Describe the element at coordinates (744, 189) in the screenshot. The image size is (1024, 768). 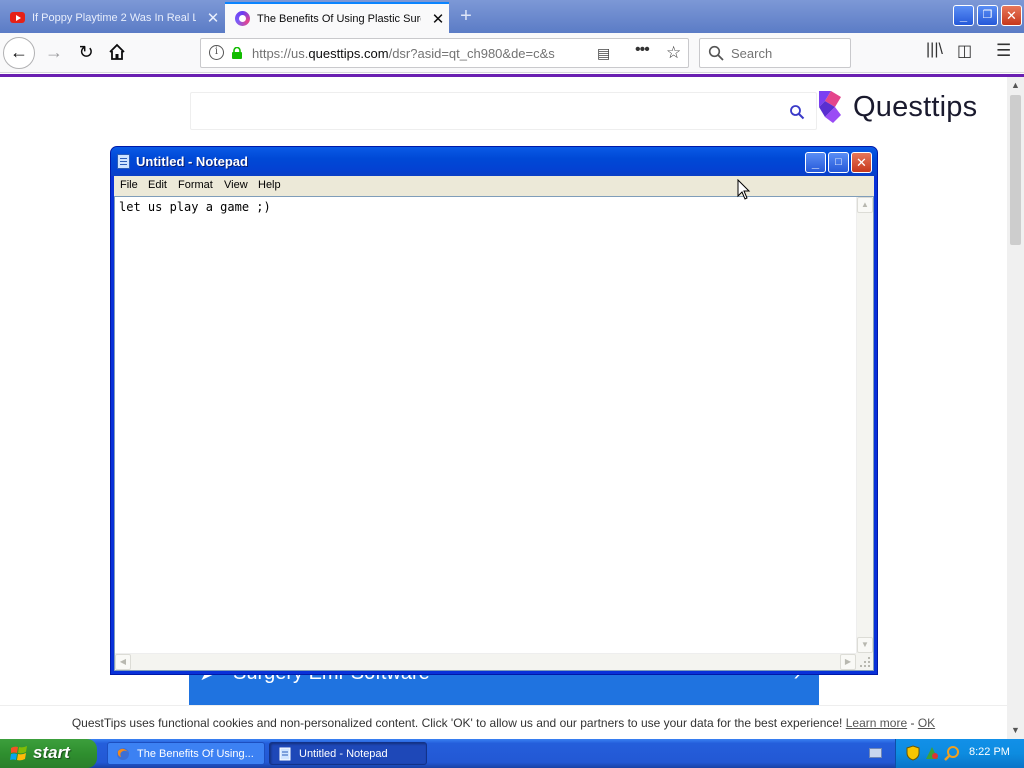
I see `mouse-cursor-icon` at that location.